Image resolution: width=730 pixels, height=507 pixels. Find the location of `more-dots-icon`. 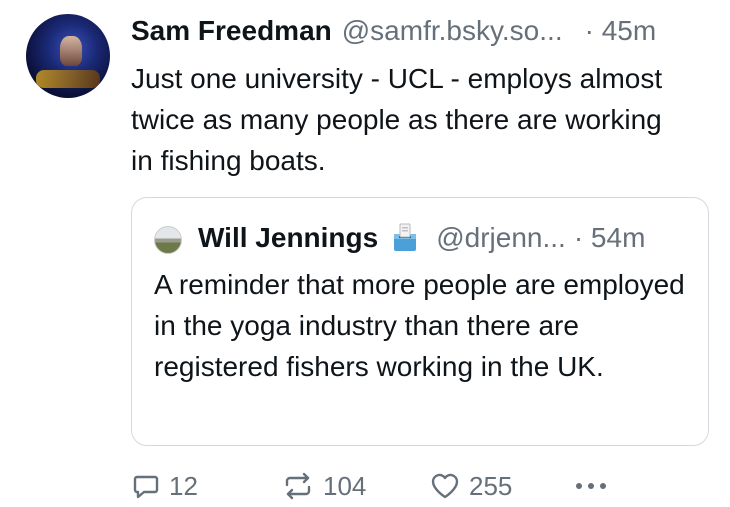

more-dots-icon is located at coordinates (591, 486).